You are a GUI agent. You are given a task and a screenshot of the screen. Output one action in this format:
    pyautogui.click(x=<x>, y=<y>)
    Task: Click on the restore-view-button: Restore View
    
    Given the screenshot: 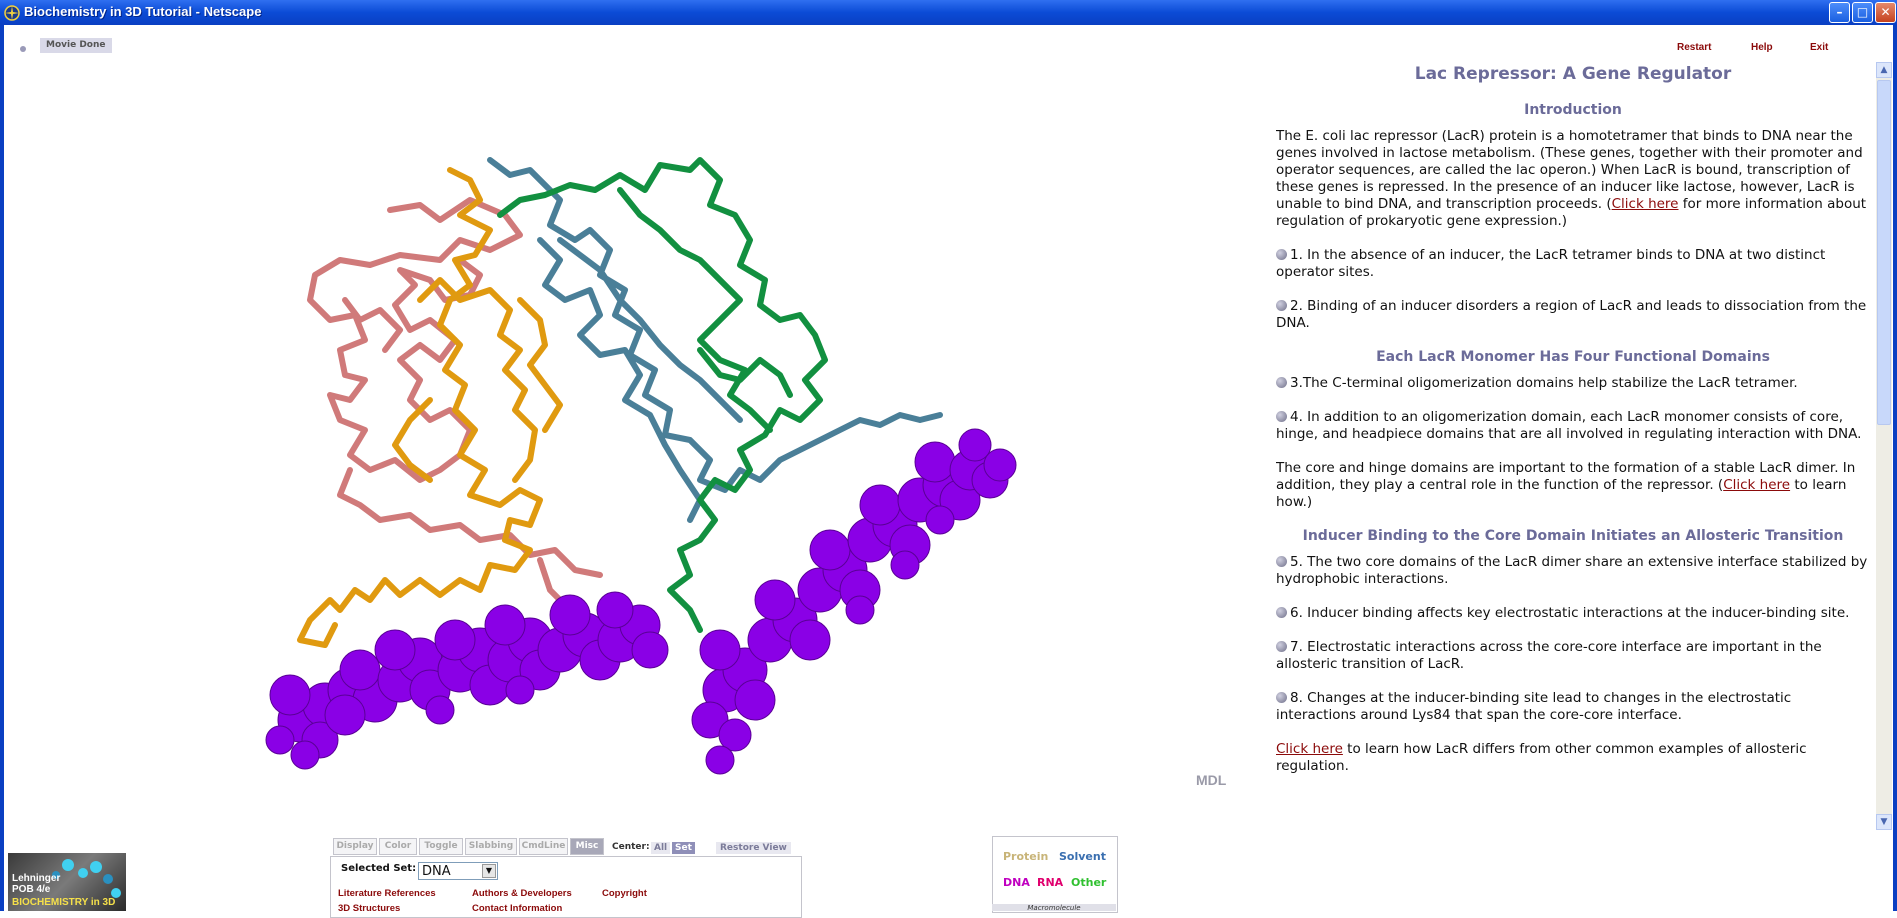 What is the action you would take?
    pyautogui.click(x=753, y=848)
    